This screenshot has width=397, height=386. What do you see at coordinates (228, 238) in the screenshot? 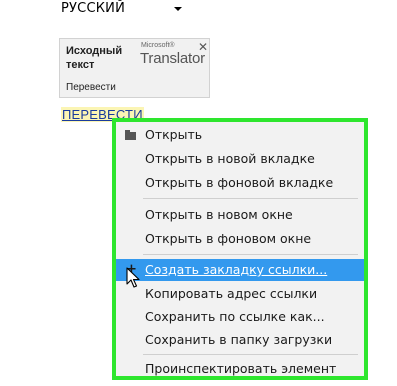
I see `menu-item-label: Открыть в фоновом окне` at bounding box center [228, 238].